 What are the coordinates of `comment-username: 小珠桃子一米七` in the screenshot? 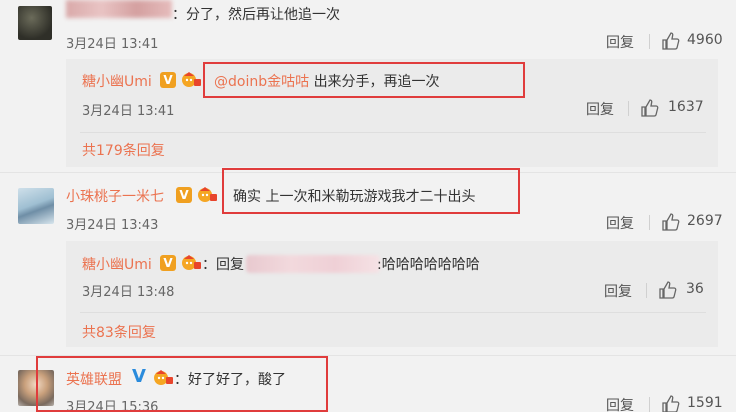 It's located at (115, 196).